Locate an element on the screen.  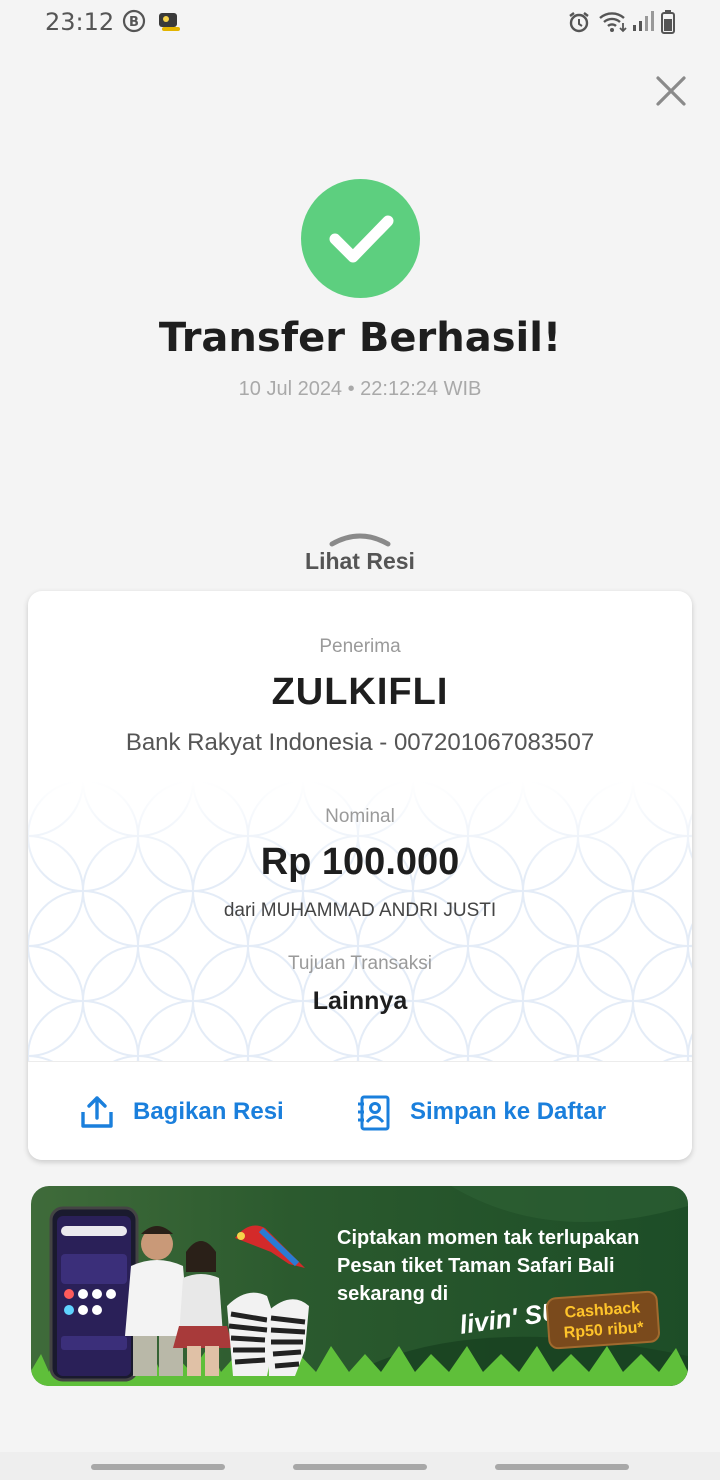
close-button is located at coordinates (671, 91).